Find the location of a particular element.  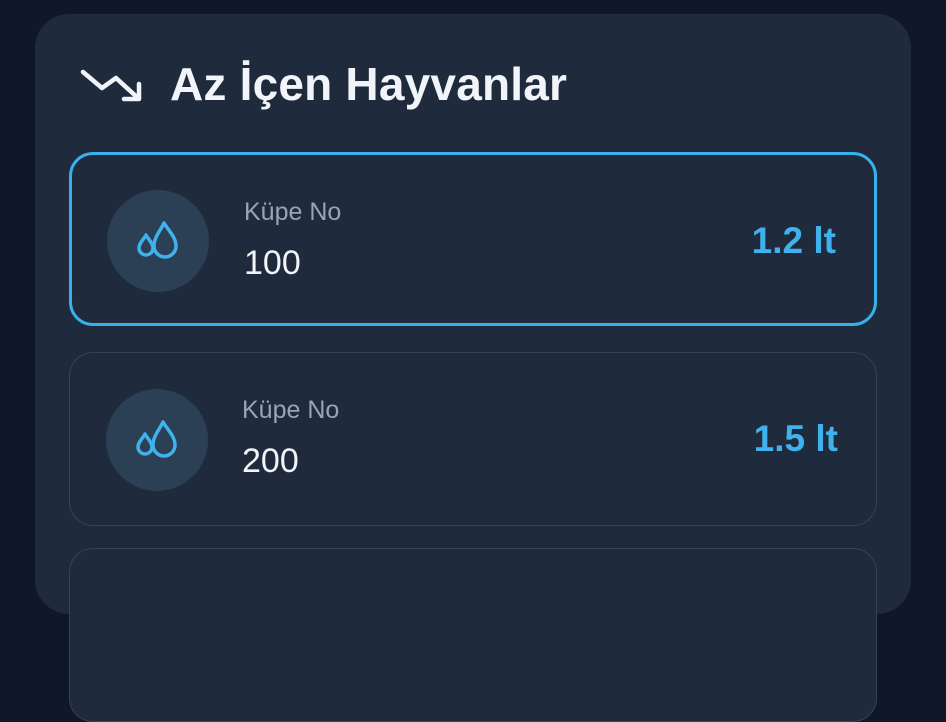

page-title: Az İçen Hayvanlar is located at coordinates (369, 84).